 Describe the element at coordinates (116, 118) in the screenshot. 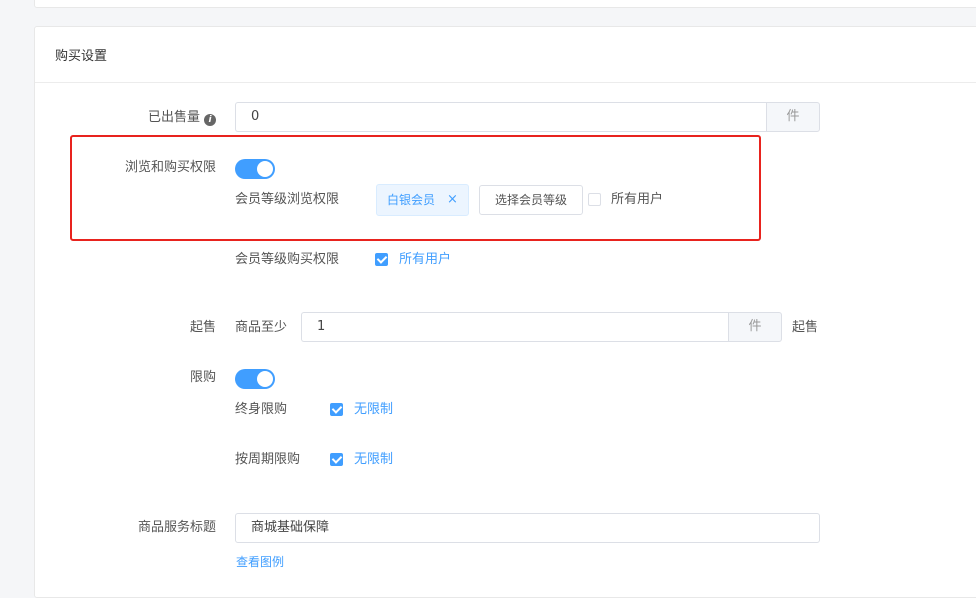

I see `sold-label: 已出售量 i` at that location.